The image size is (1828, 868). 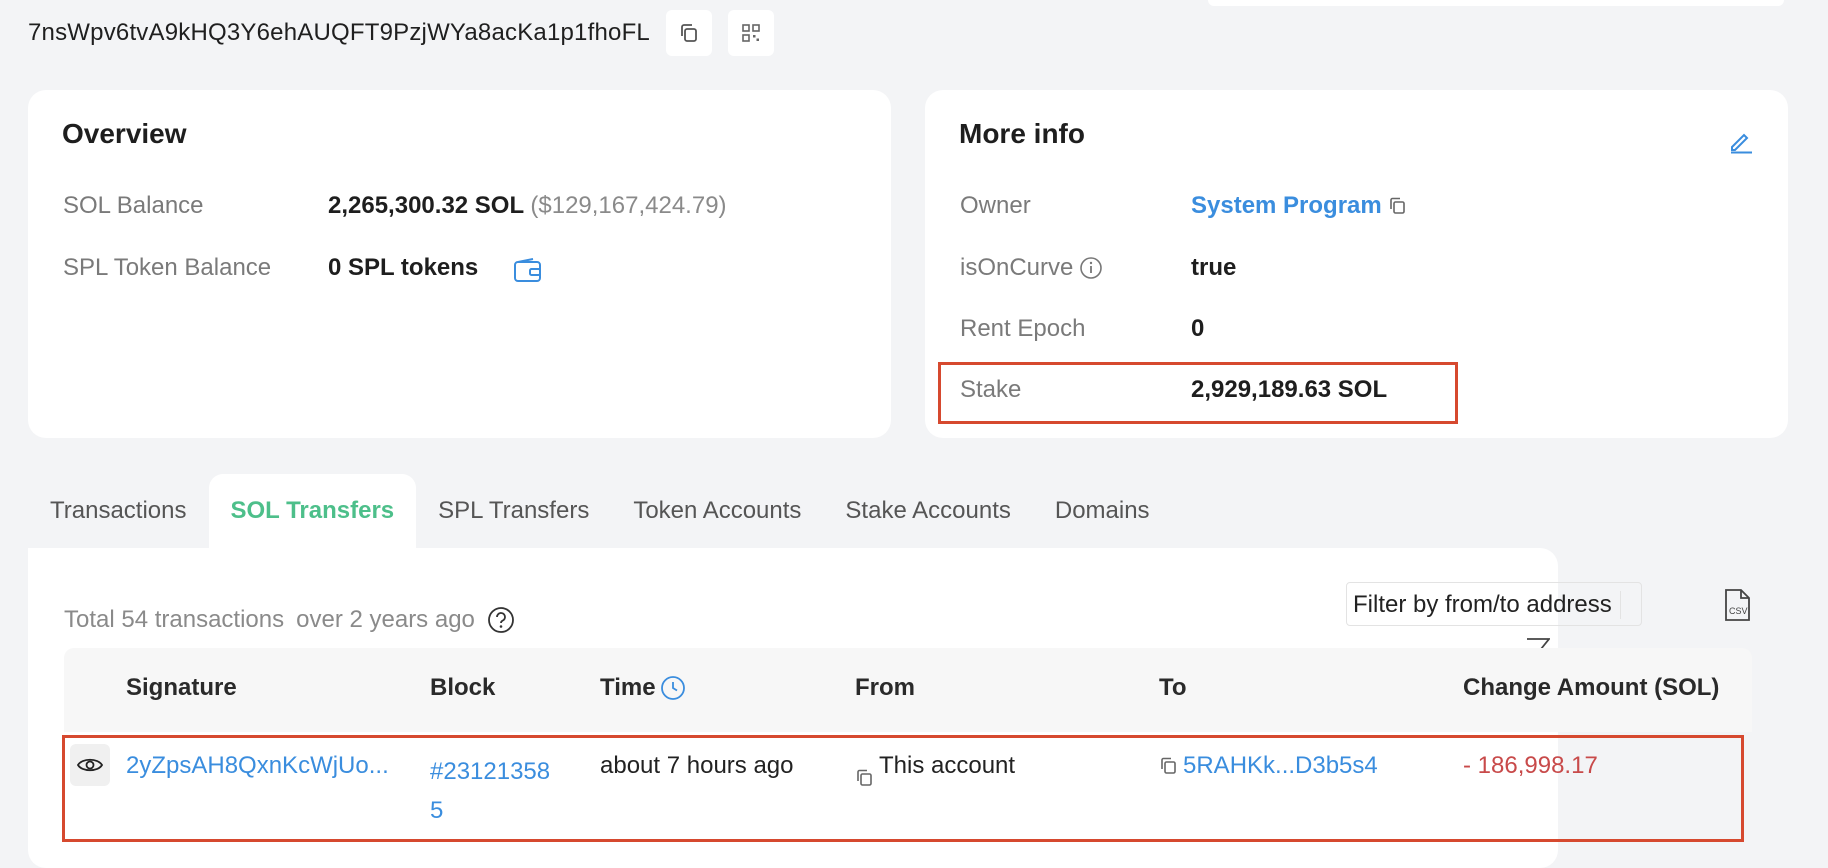 I want to click on rent-epoch-value: 0, so click(x=1198, y=328).